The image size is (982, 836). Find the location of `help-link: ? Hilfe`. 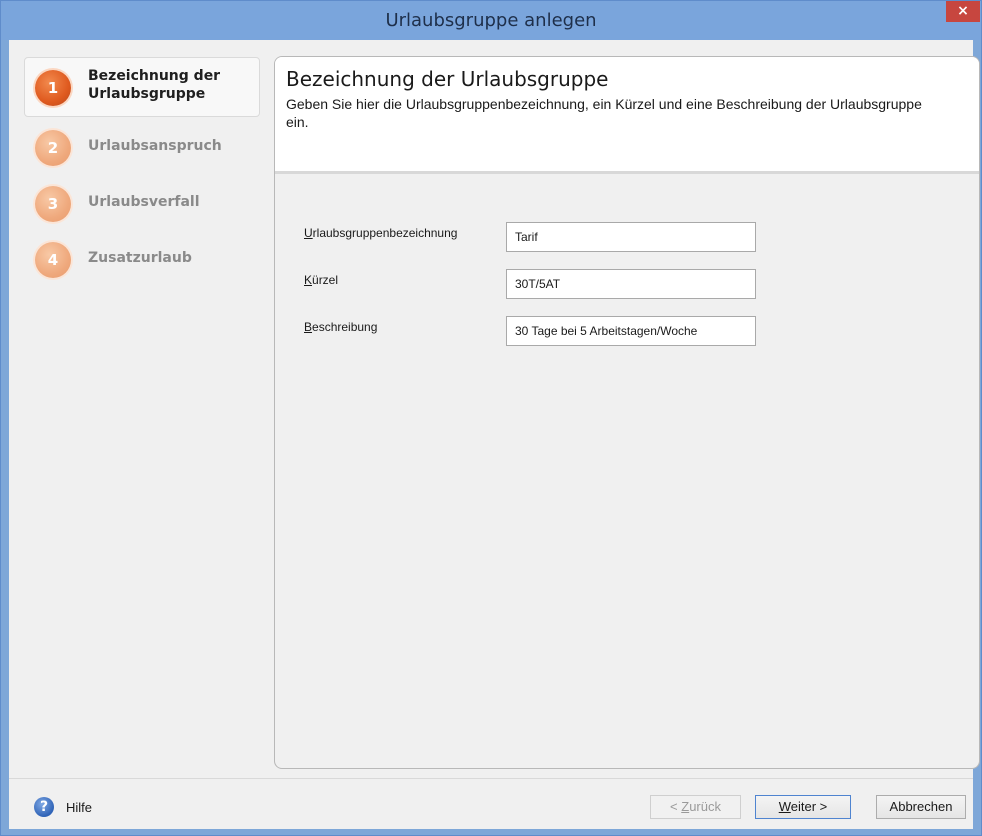

help-link: ? Hilfe is located at coordinates (63, 807).